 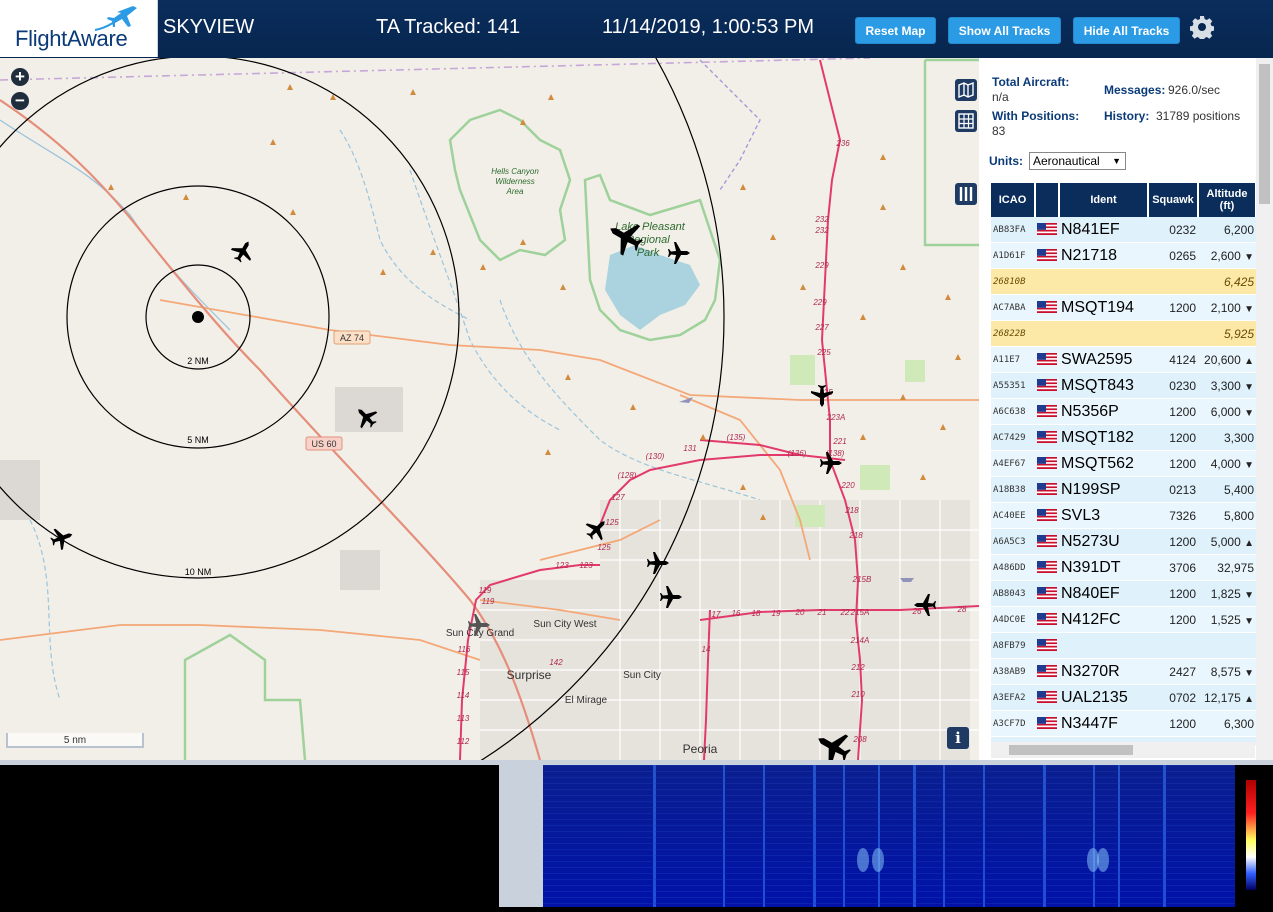 What do you see at coordinates (1013, 567) in the screenshot?
I see `cell-icao: A486DD` at bounding box center [1013, 567].